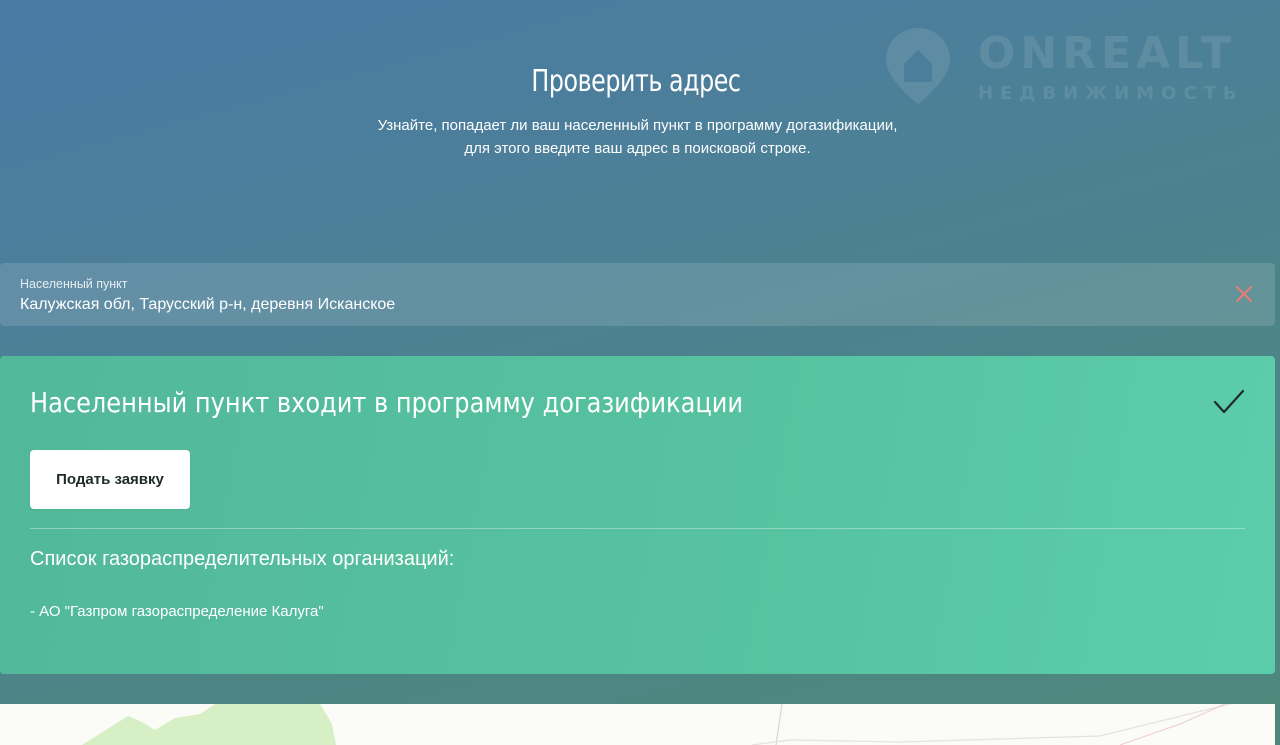 The image size is (1280, 745). Describe the element at coordinates (636, 81) in the screenshot. I see `page-title: Проверить адрес` at that location.